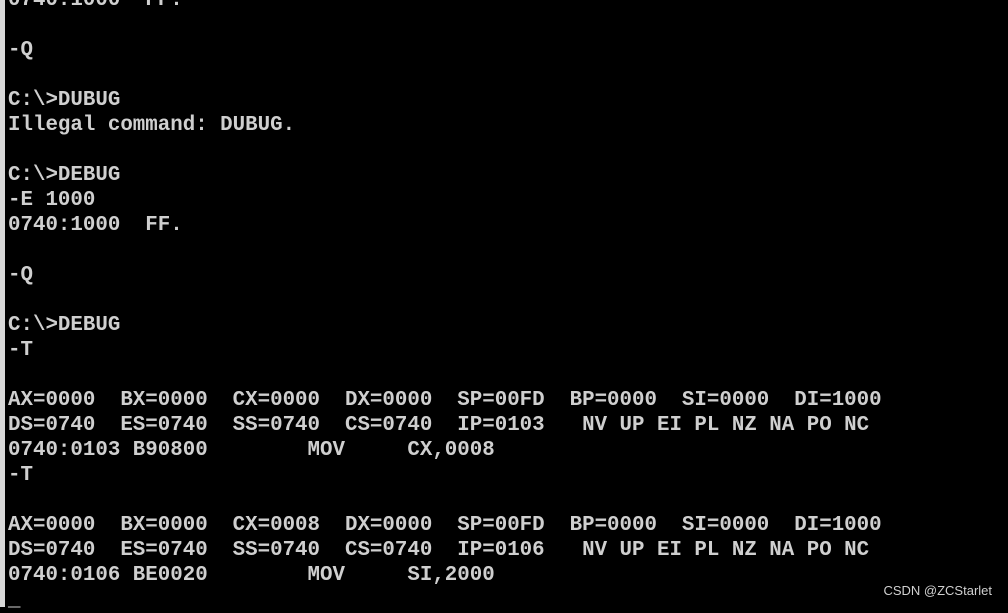 The width and height of the screenshot is (1008, 613). I want to click on window-edge, so click(2, 303).